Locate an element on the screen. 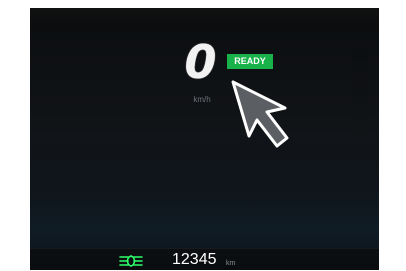 This screenshot has width=406, height=271. top-band is located at coordinates (204, 17).